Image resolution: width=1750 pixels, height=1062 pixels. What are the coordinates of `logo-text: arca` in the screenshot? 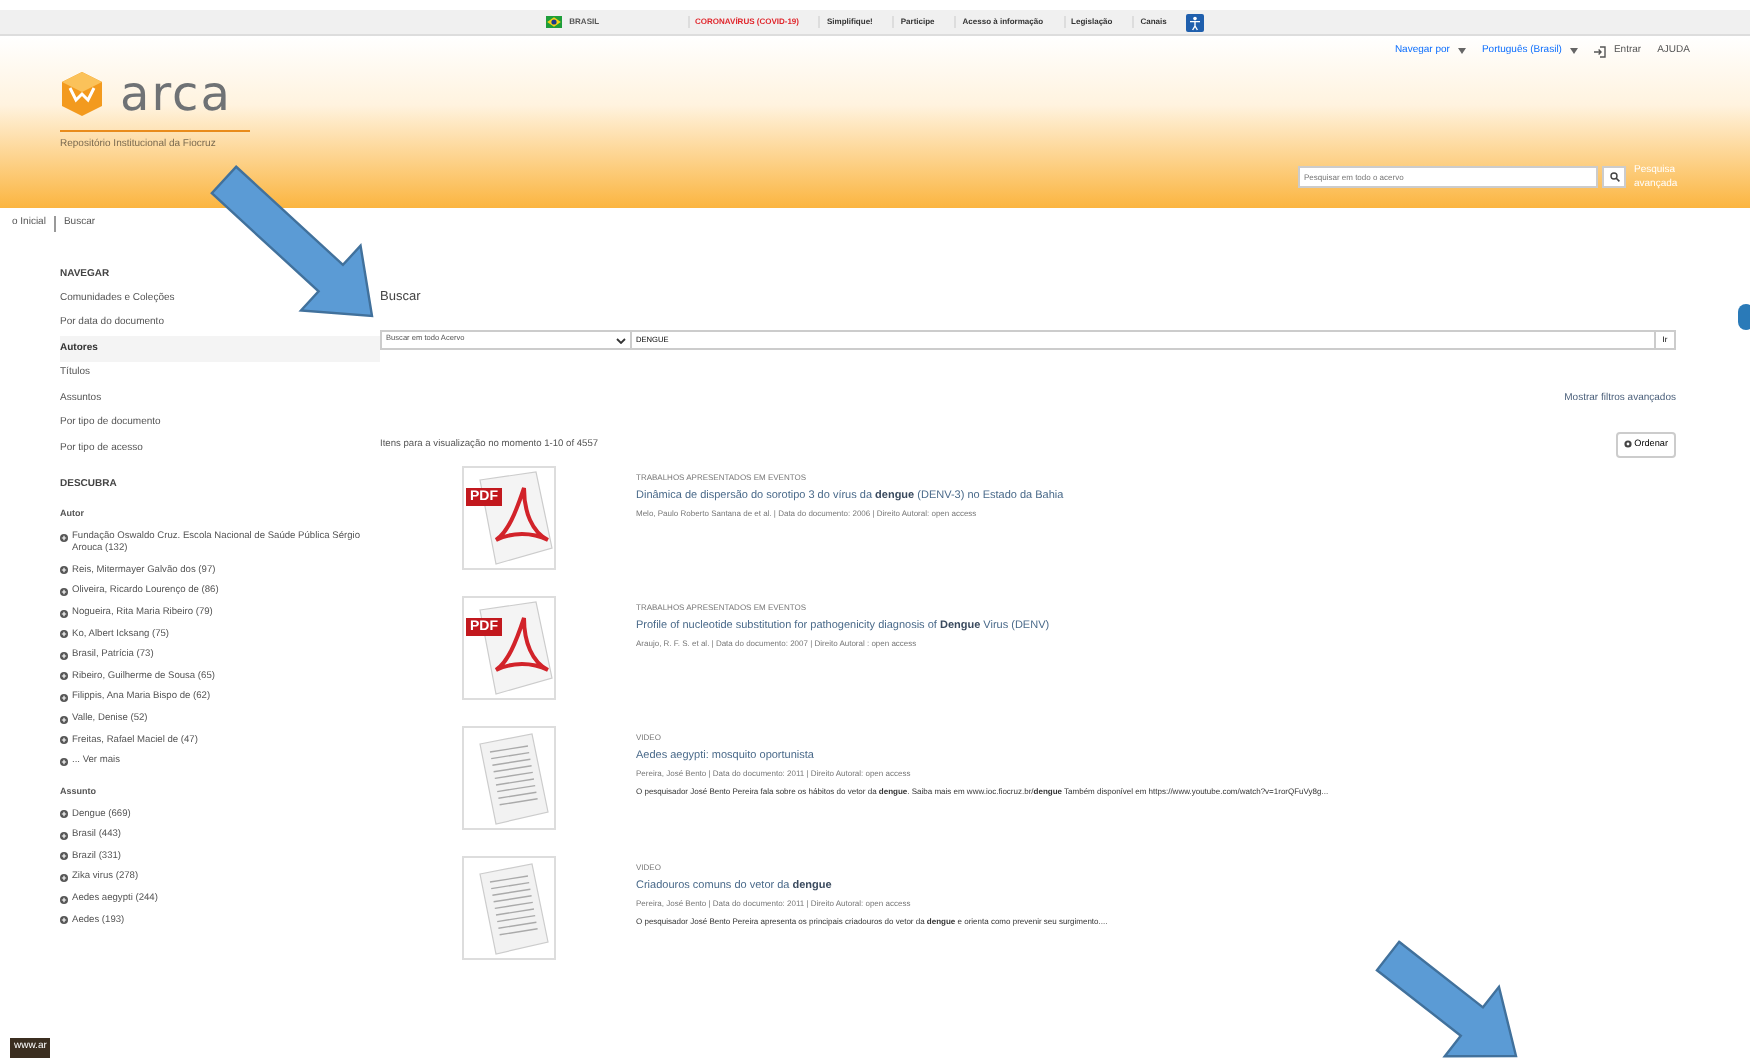 It's located at (176, 94).